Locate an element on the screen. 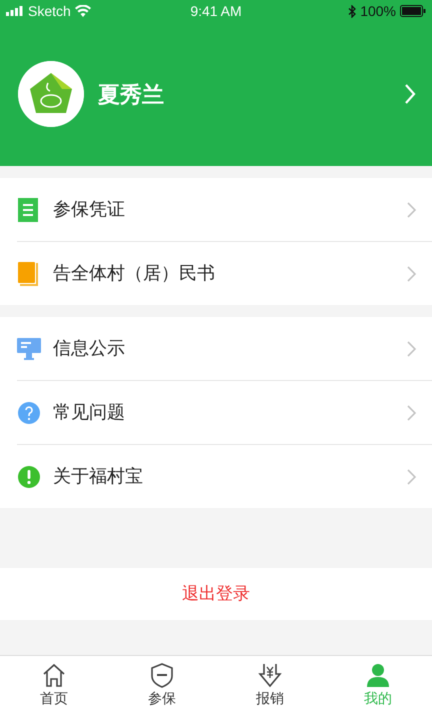  menu-item: 参保凭证 is located at coordinates (216, 209).